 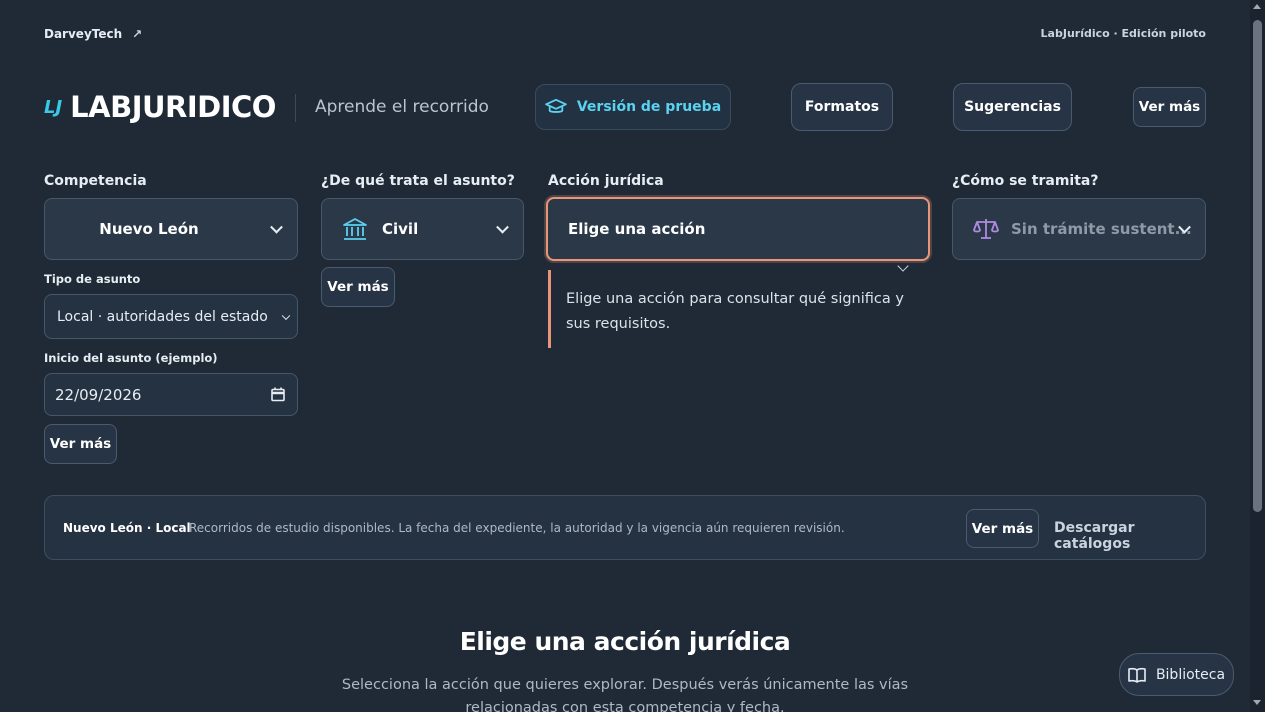 I want to click on library-button: Biblioteca, so click(x=1176, y=674).